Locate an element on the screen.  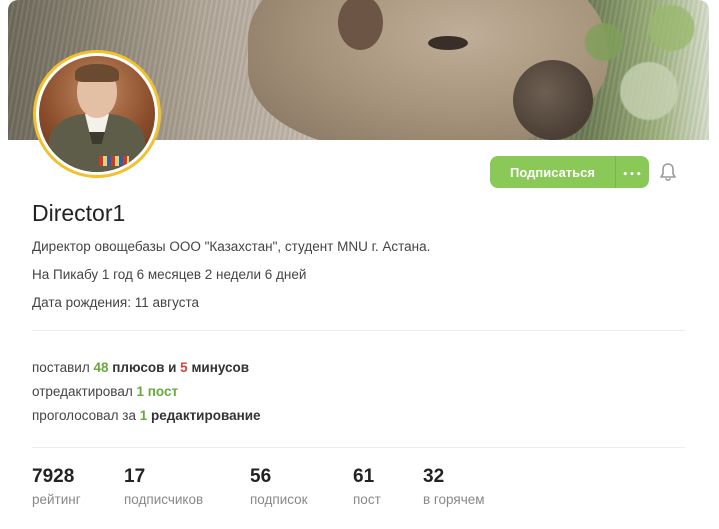
avatar is located at coordinates (97, 114).